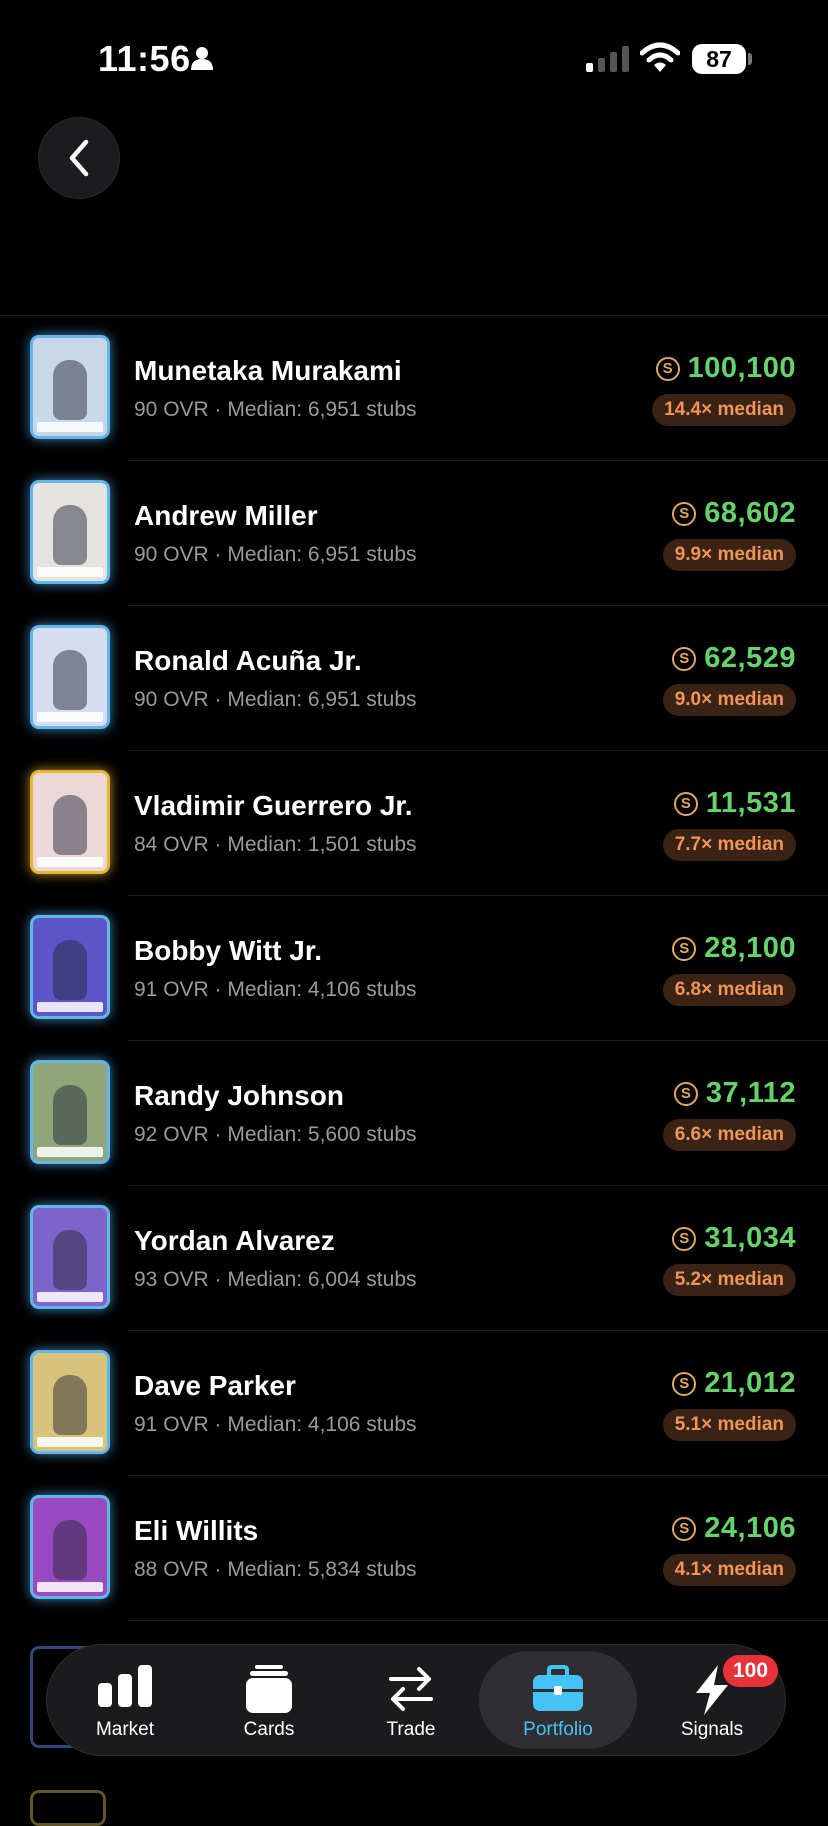 This screenshot has height=1826, width=828. What do you see at coordinates (269, 1729) in the screenshot?
I see `tab-cards-label: Cards` at bounding box center [269, 1729].